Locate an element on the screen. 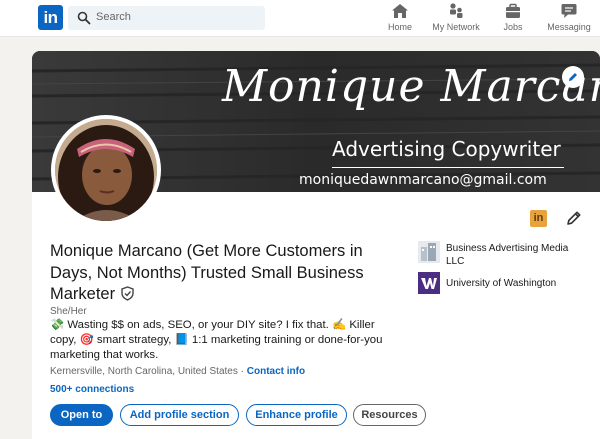 This screenshot has height=439, width=600. verified-shield-icon is located at coordinates (127, 293).